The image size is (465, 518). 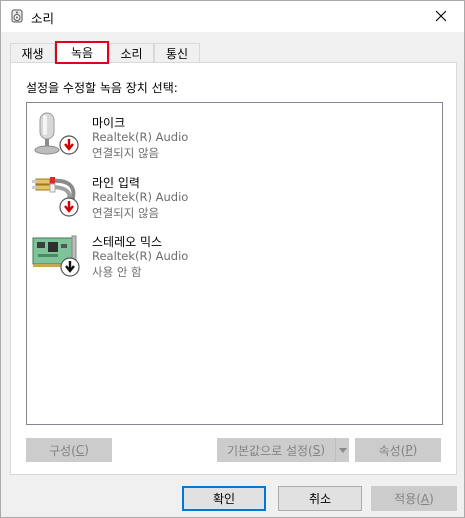 I want to click on apply-button: 적용(A), so click(x=414, y=498).